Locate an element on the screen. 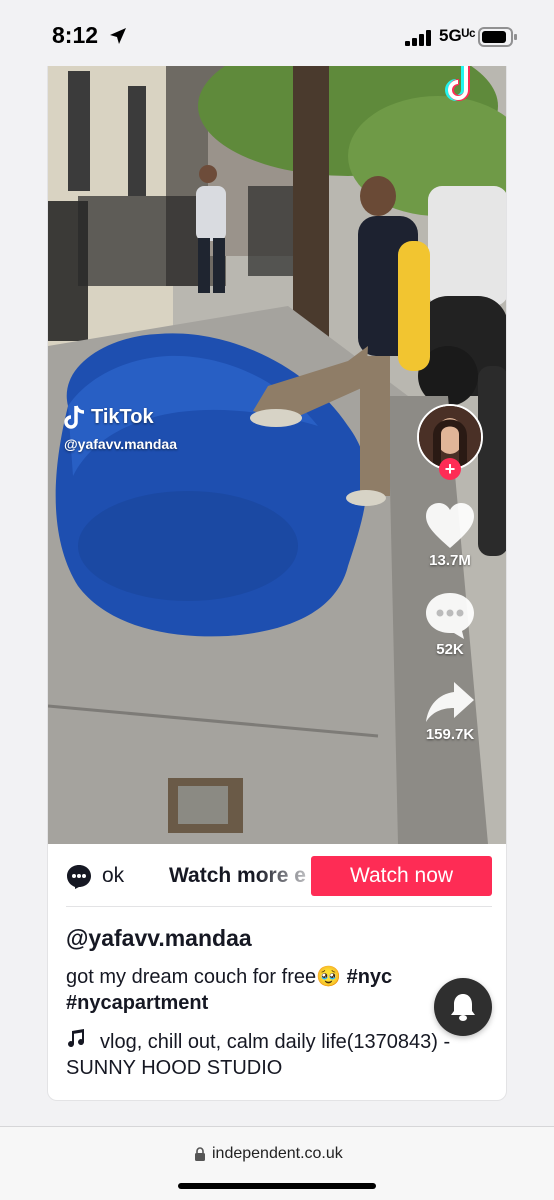 Image resolution: width=554 pixels, height=1200 pixels. follow-button: + is located at coordinates (450, 469).